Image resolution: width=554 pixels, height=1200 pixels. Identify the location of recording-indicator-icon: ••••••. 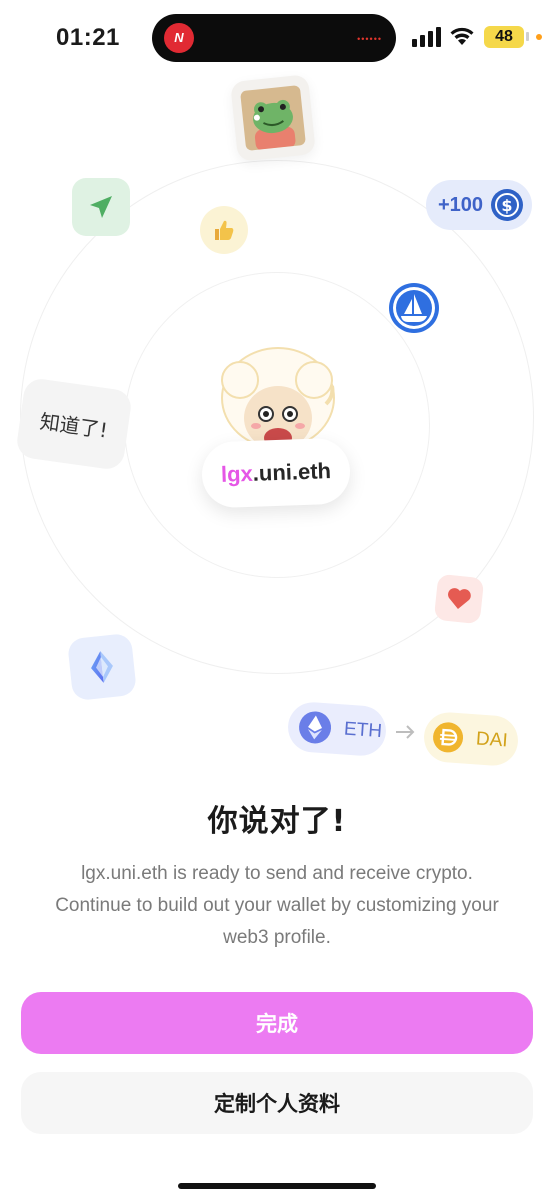
(369, 39).